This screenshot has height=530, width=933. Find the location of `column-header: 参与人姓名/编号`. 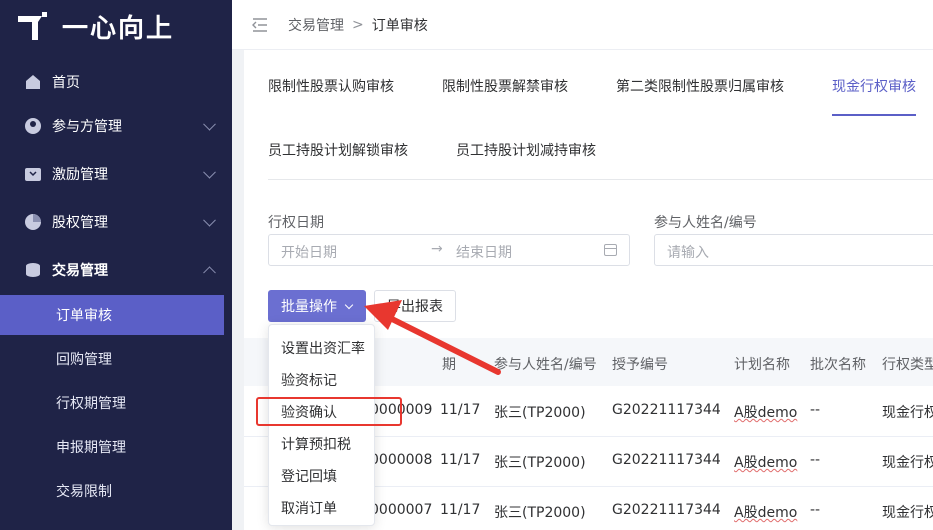

column-header: 参与人姓名/编号 is located at coordinates (545, 365).